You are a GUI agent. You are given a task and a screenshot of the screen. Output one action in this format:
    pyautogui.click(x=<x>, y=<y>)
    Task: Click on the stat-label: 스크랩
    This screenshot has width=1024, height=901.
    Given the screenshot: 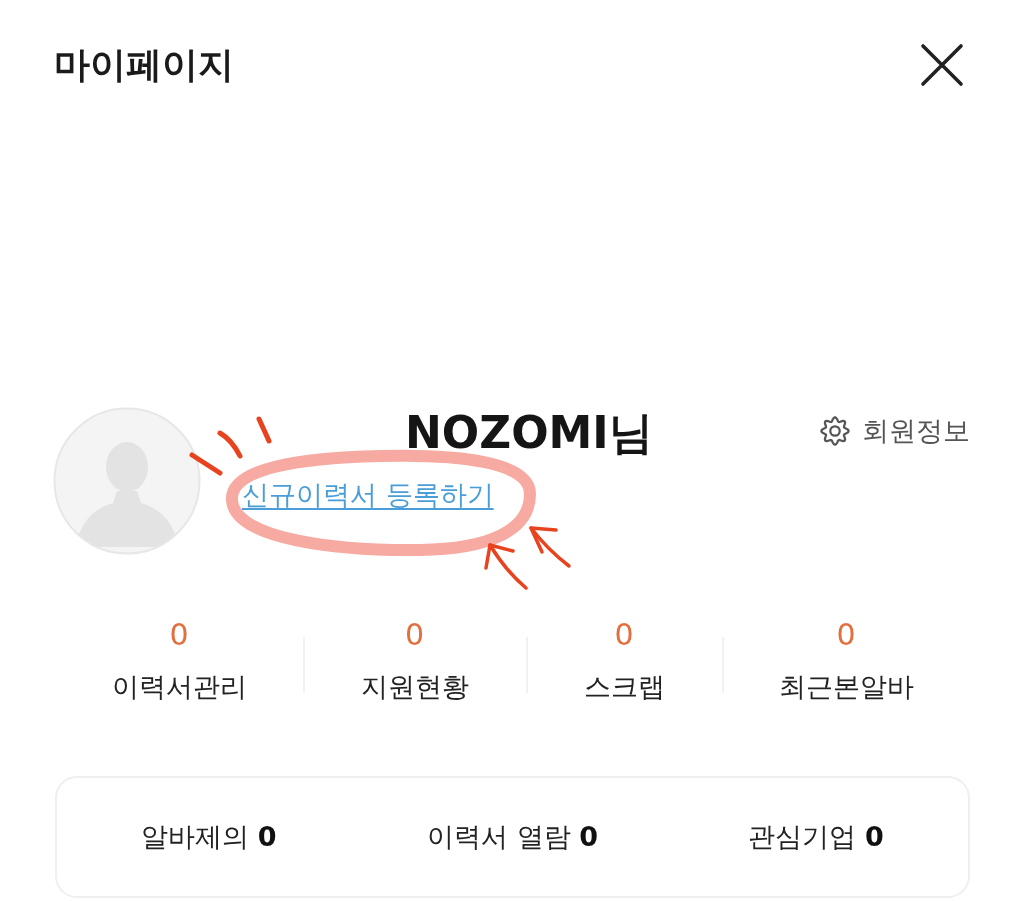 What is the action you would take?
    pyautogui.click(x=624, y=687)
    